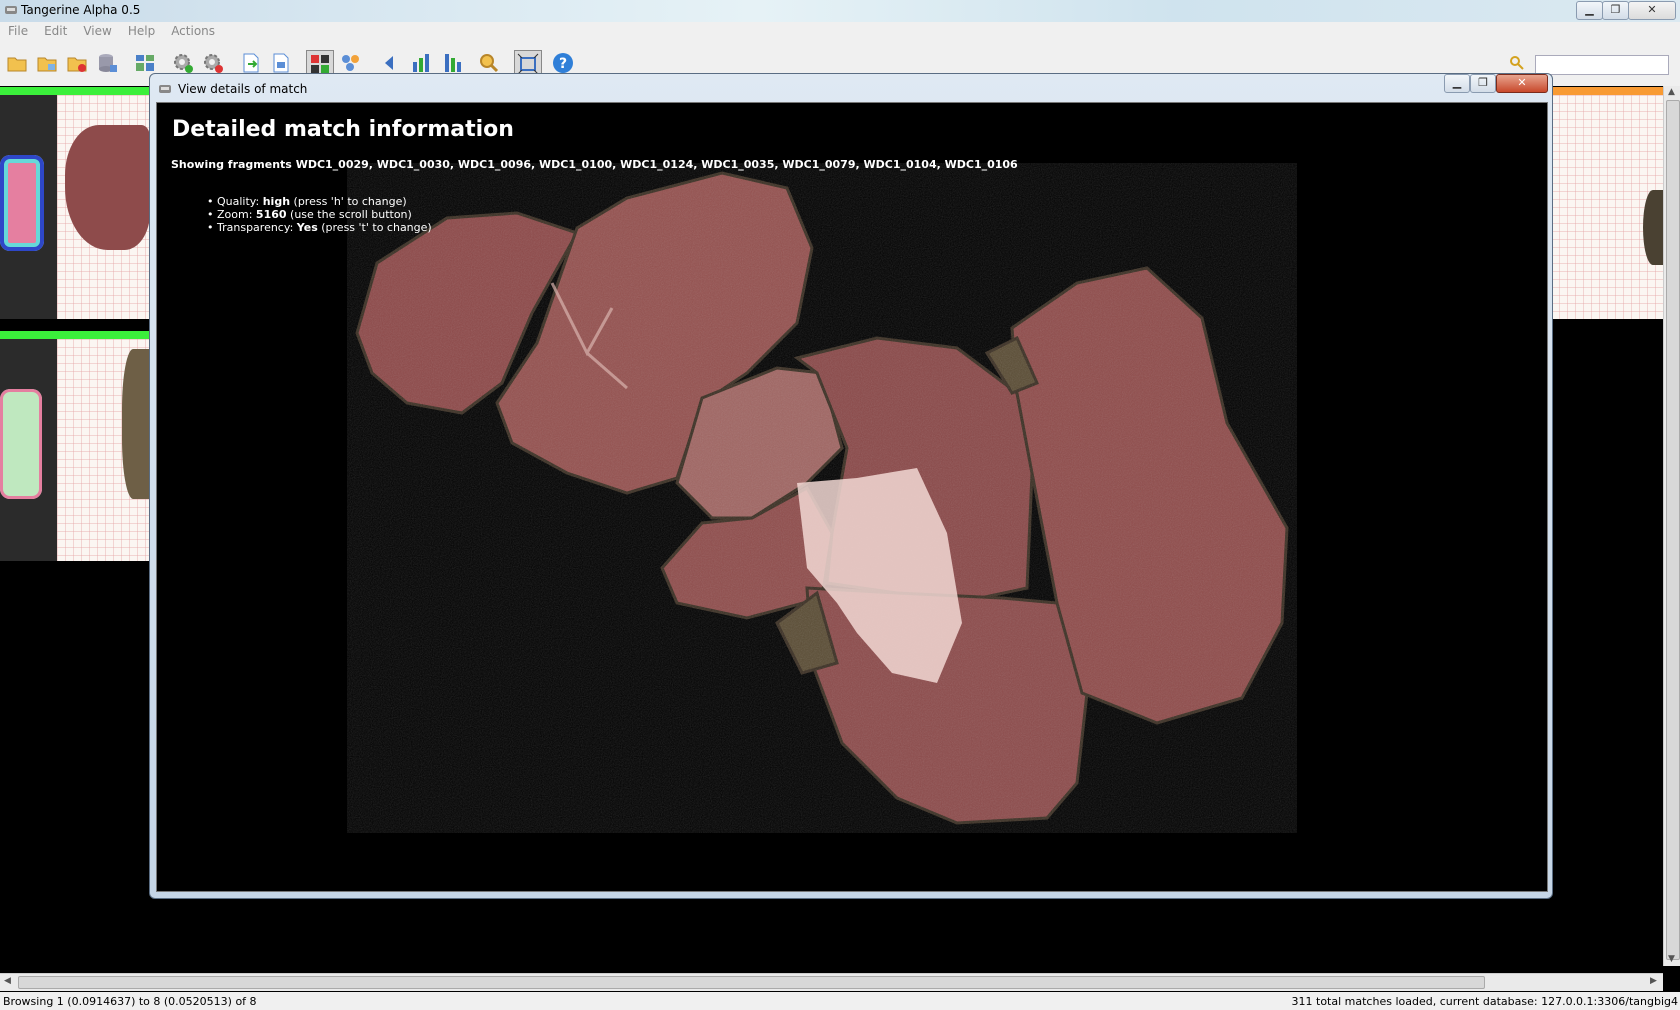 The height and width of the screenshot is (1010, 1680). What do you see at coordinates (141, 31) in the screenshot?
I see `menu-help: Help` at bounding box center [141, 31].